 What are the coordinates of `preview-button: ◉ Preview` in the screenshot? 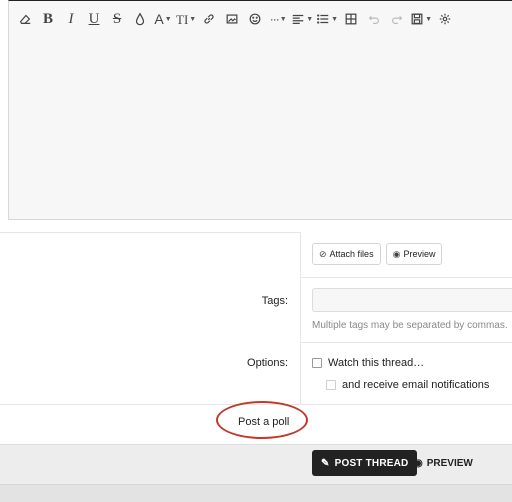 It's located at (414, 254).